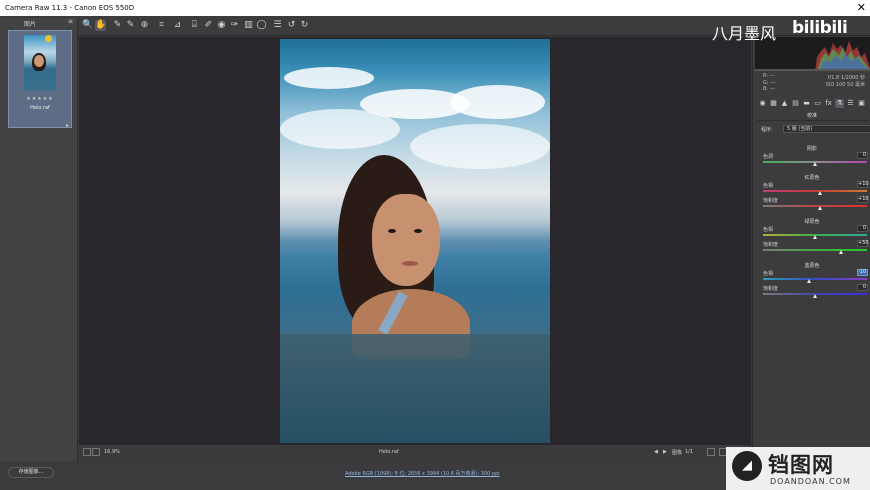 The image size is (870, 490). I want to click on prev-image-icon: ◀, so click(656, 452).